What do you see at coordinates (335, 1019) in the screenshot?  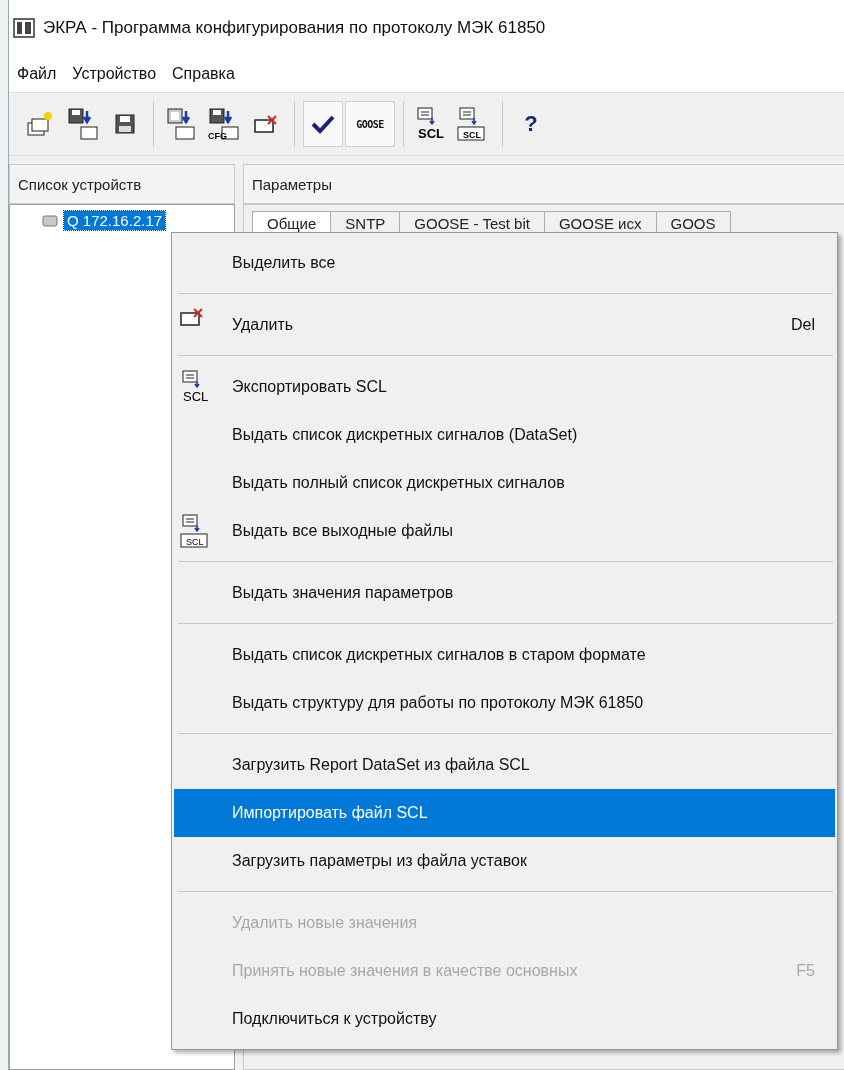 I see `menu-item-label: Подключиться к устройству` at bounding box center [335, 1019].